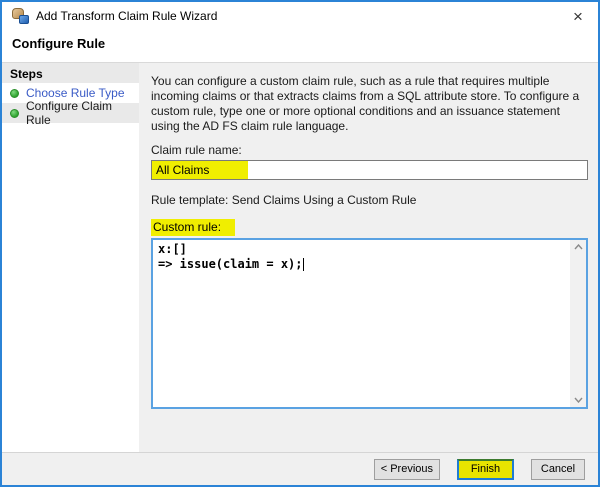 Image resolution: width=600 pixels, height=487 pixels. What do you see at coordinates (14, 113) in the screenshot?
I see `step-current-bullet-icon` at bounding box center [14, 113].